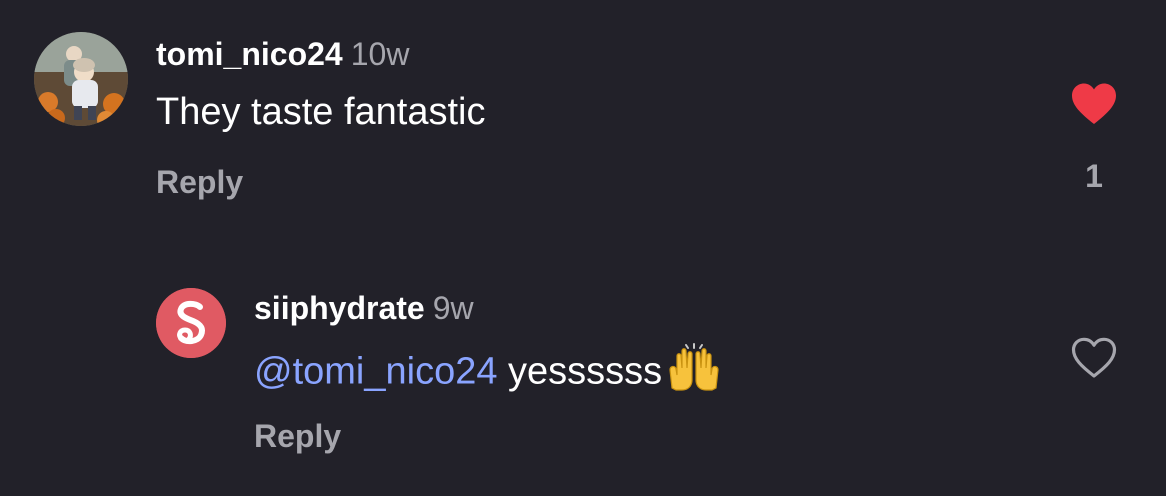 The width and height of the screenshot is (1166, 496). I want to click on comment-header: siiphydrate 9w, so click(364, 308).